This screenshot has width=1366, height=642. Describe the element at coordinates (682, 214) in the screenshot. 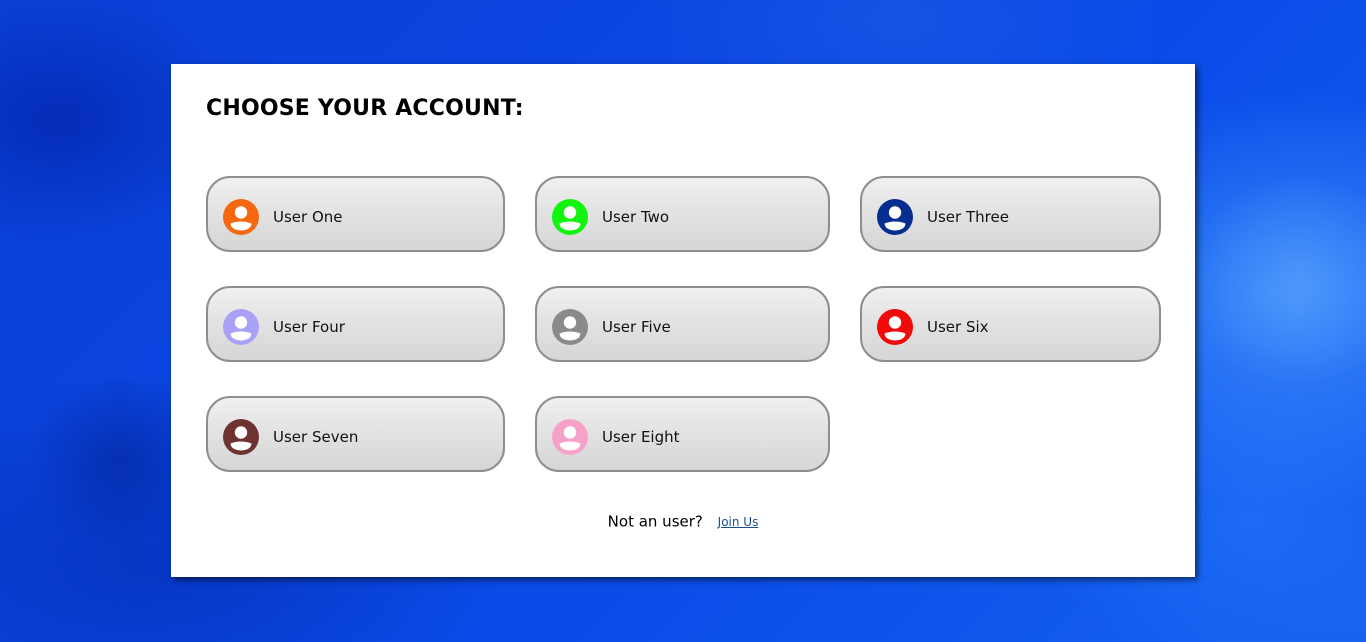

I see `user-button-two: User Two` at that location.